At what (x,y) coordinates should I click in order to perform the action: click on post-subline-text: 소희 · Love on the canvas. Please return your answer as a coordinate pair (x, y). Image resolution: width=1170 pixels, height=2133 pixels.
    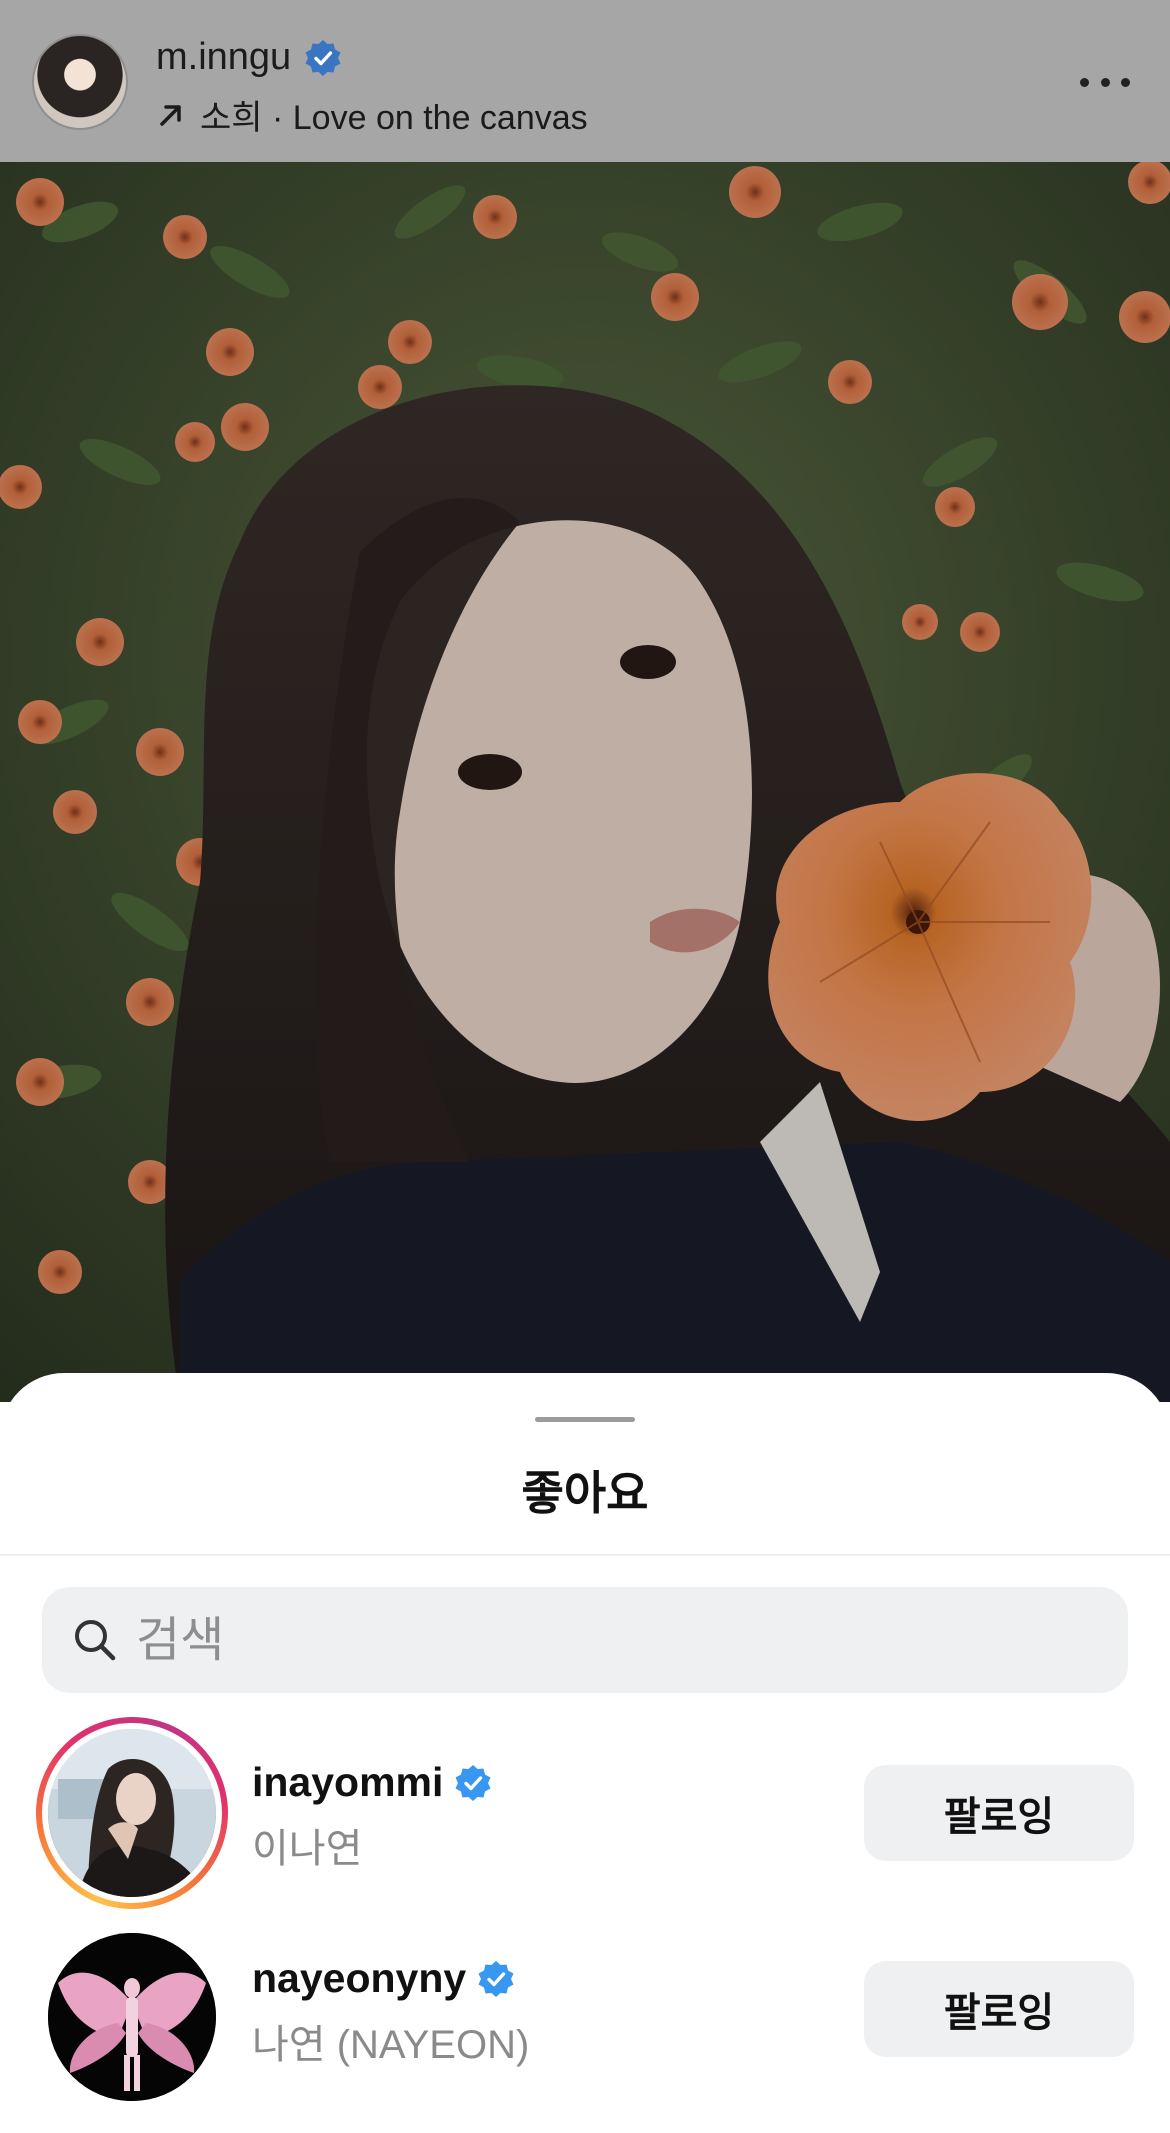
    Looking at the image, I should click on (394, 118).